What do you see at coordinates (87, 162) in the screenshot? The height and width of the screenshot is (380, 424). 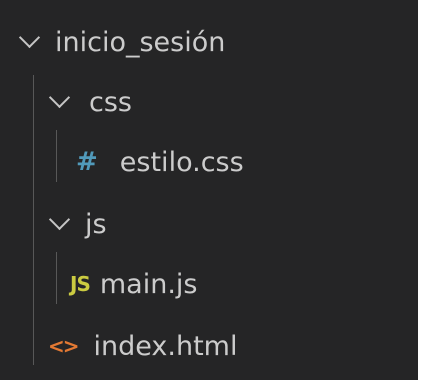 I see `css-file-icon: #` at bounding box center [87, 162].